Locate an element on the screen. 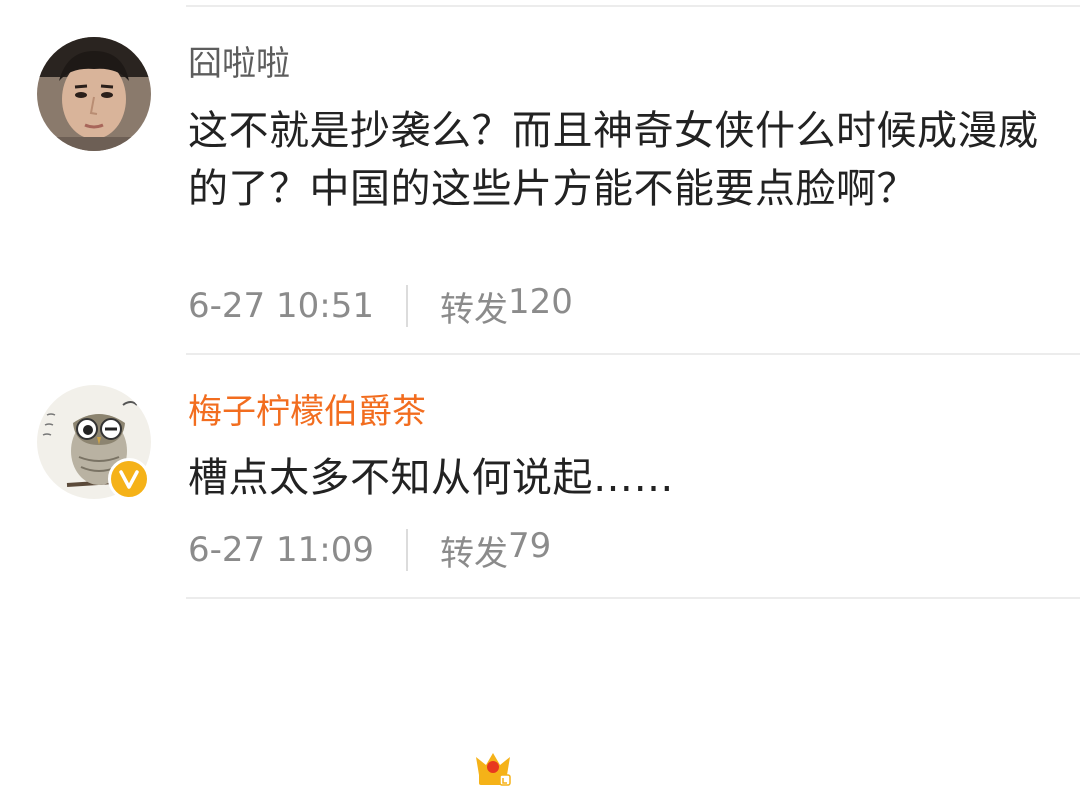 The height and width of the screenshot is (791, 1080). person-avatar-icon is located at coordinates (94, 94).